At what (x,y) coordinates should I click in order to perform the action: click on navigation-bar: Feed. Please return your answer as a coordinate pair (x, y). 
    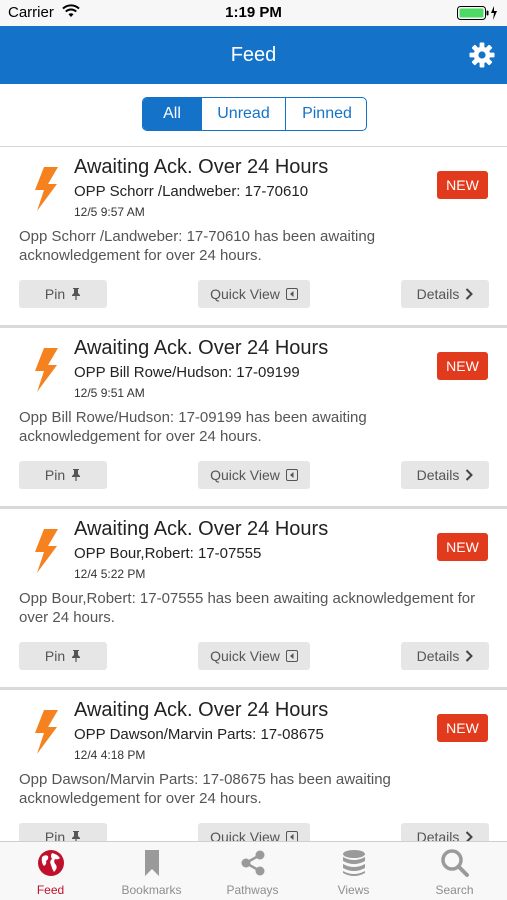
    Looking at the image, I should click on (253, 55).